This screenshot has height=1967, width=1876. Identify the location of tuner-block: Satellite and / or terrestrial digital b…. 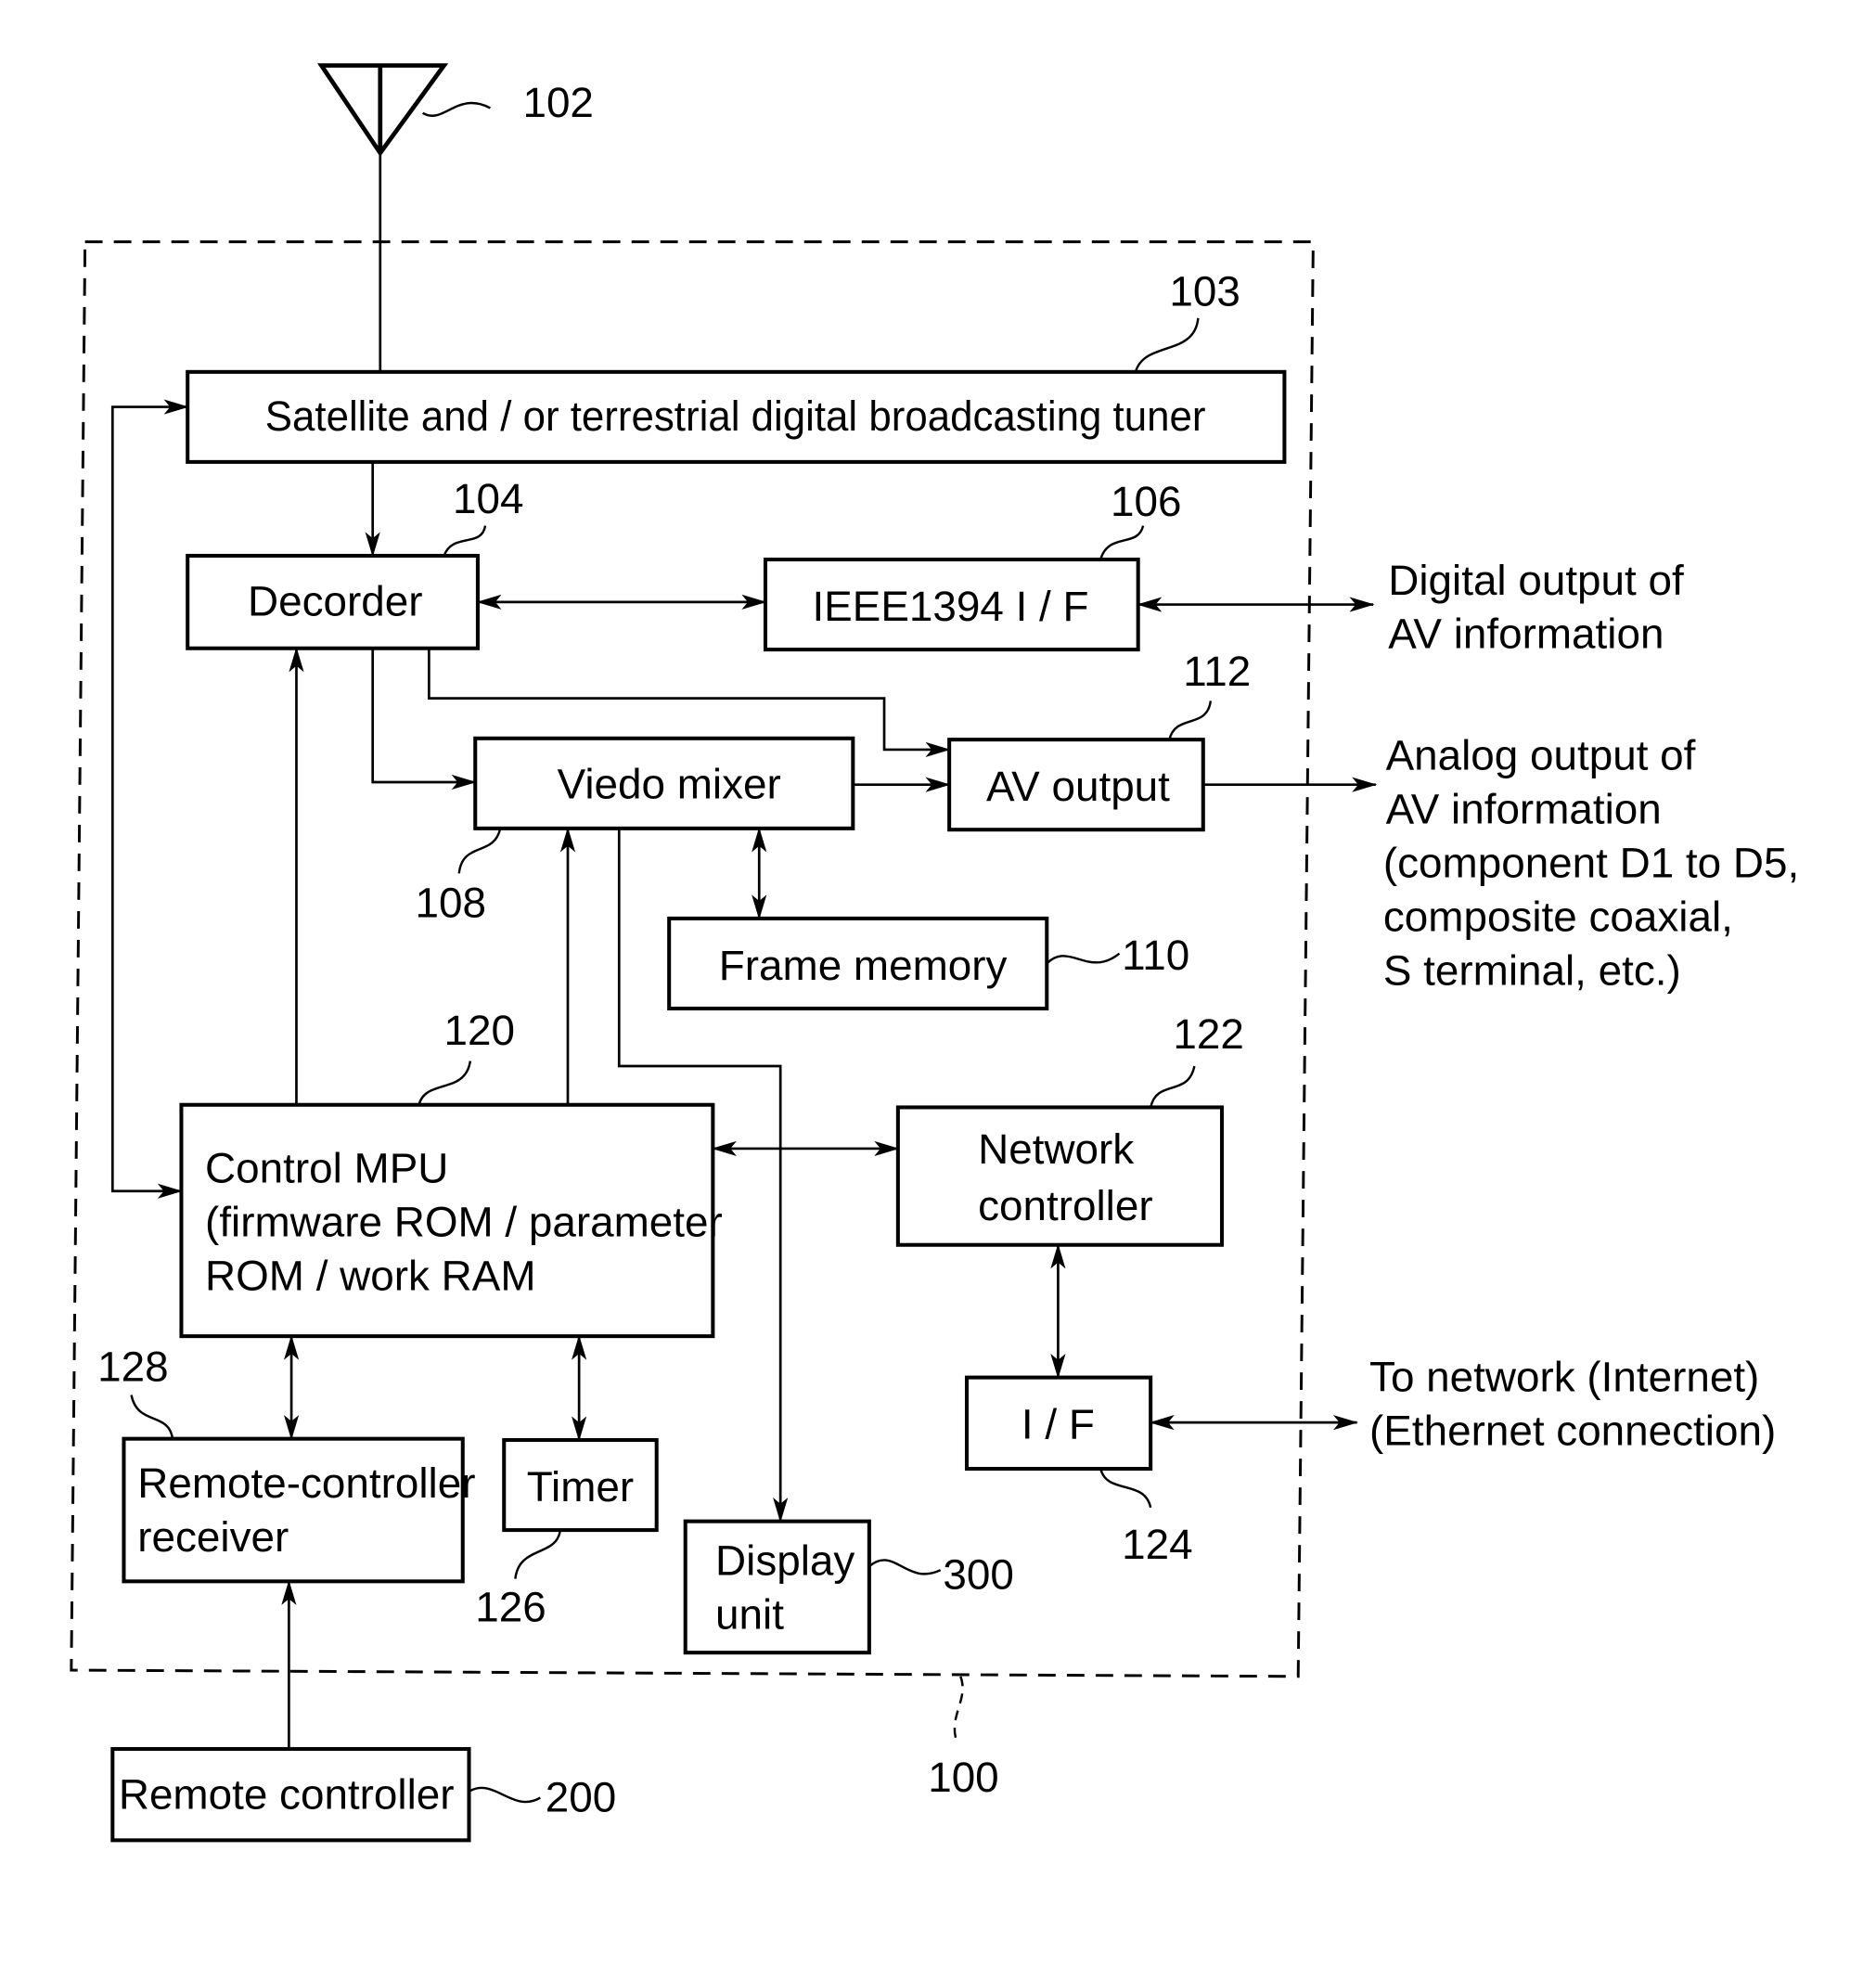
(736, 365).